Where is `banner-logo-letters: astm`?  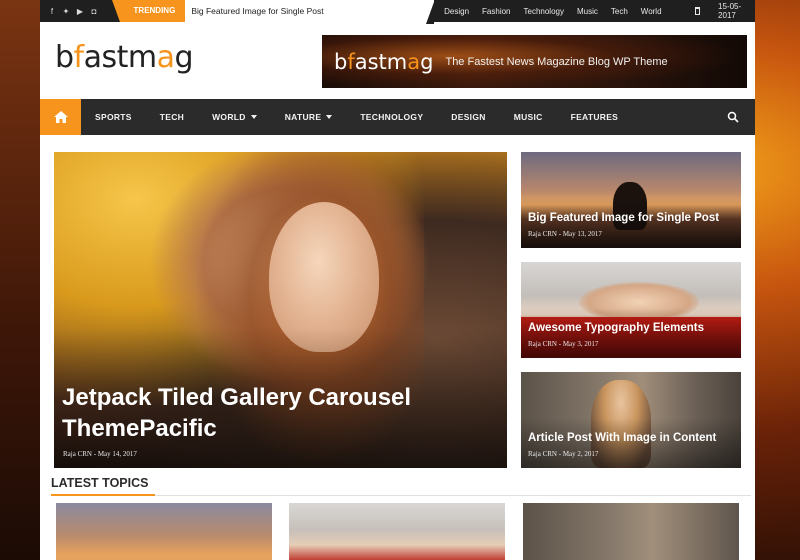
banner-logo-letters: astm is located at coordinates (381, 61).